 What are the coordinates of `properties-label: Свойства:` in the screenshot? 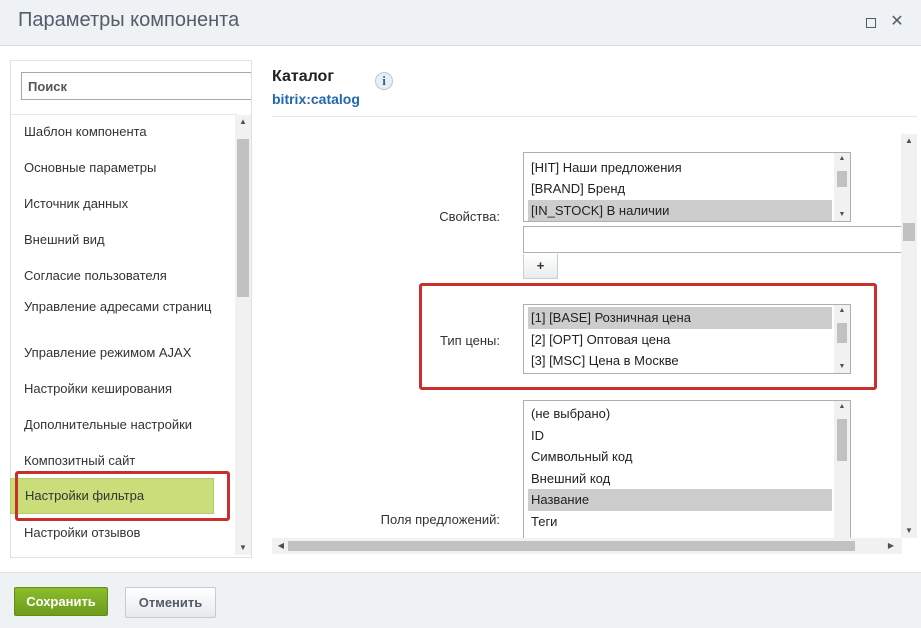 It's located at (469, 216).